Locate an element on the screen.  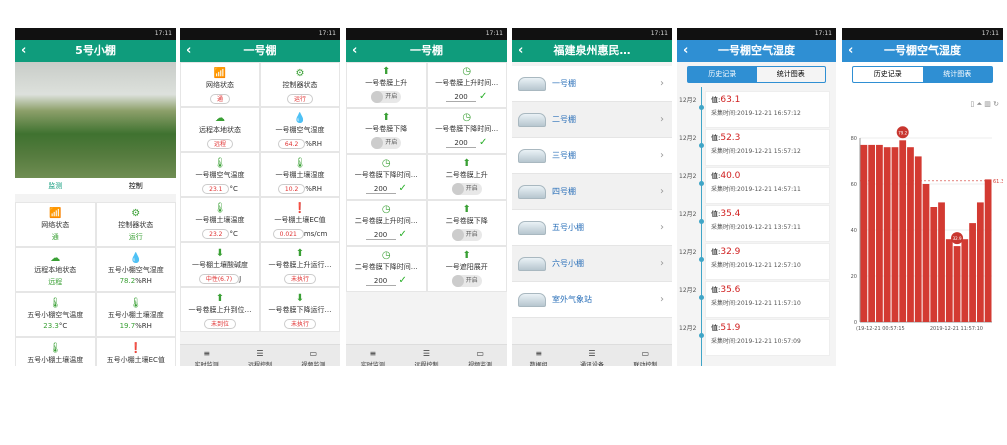
arrow-icon: ⬆ is located at coordinates (466, 209).